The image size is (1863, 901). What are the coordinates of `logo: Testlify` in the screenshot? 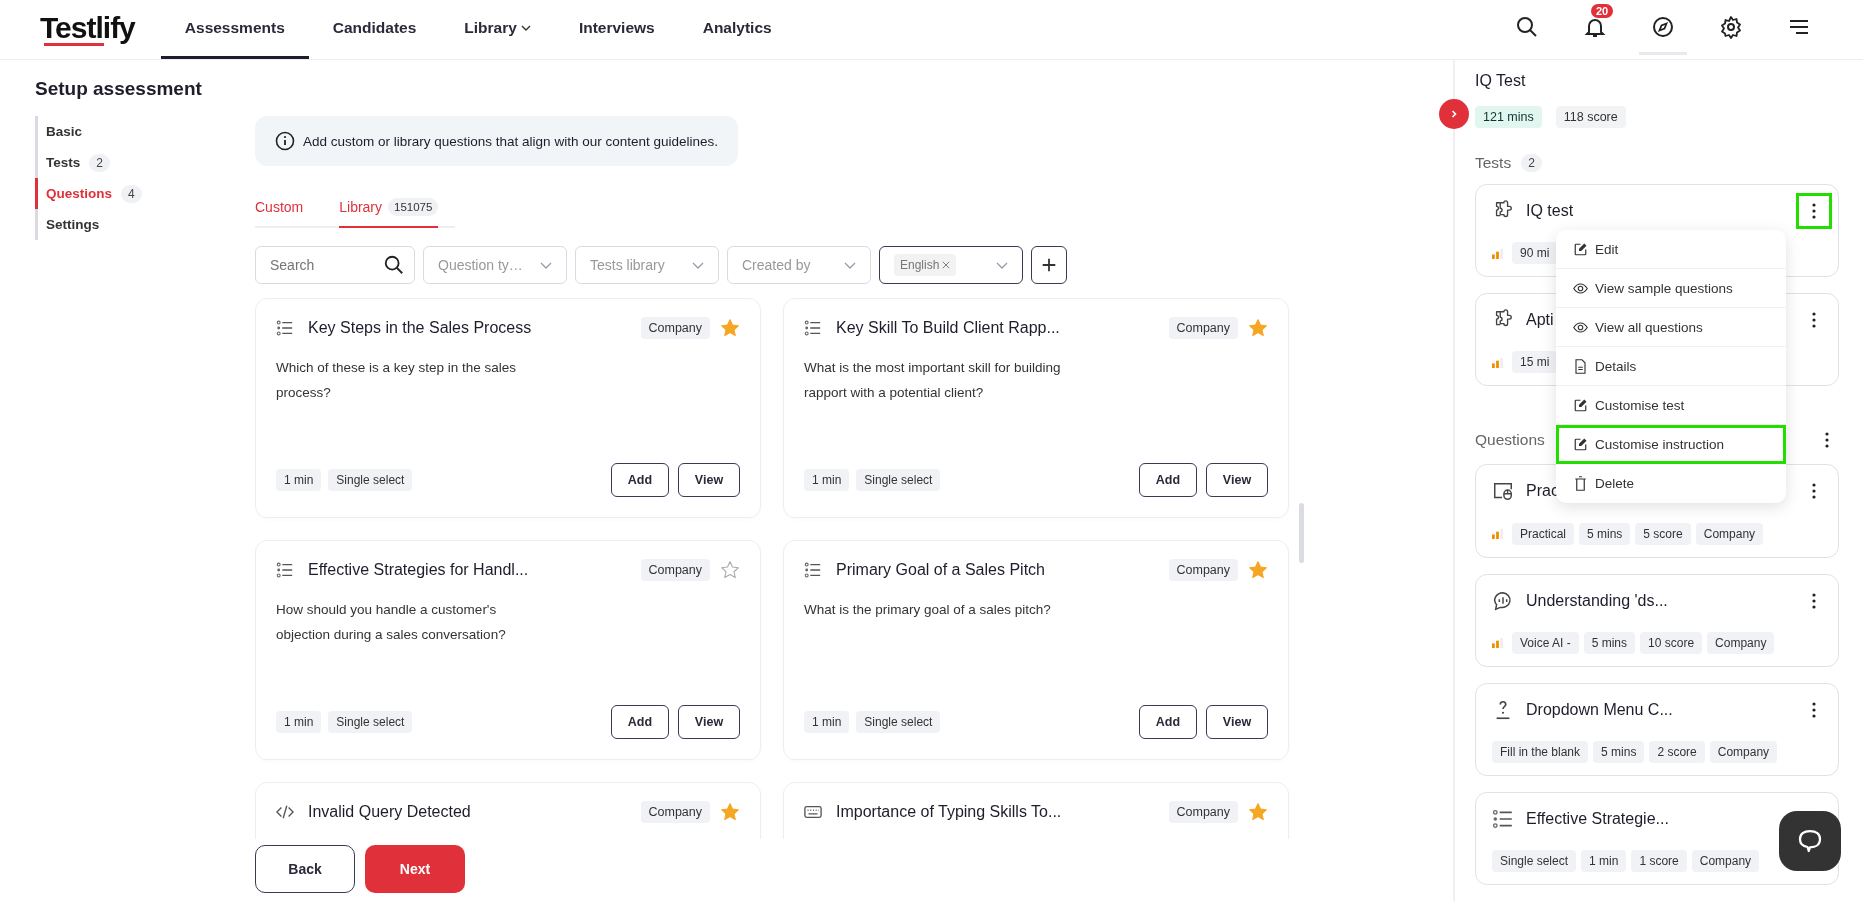 It's located at (87, 29).